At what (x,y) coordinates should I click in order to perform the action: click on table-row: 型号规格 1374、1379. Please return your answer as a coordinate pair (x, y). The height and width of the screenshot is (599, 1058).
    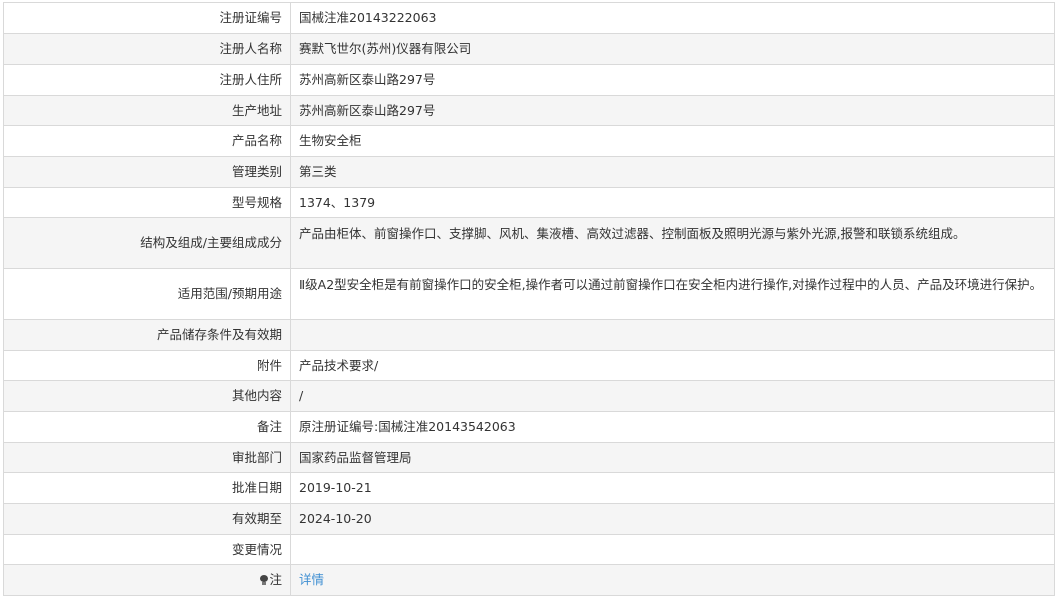
    Looking at the image, I should click on (529, 202).